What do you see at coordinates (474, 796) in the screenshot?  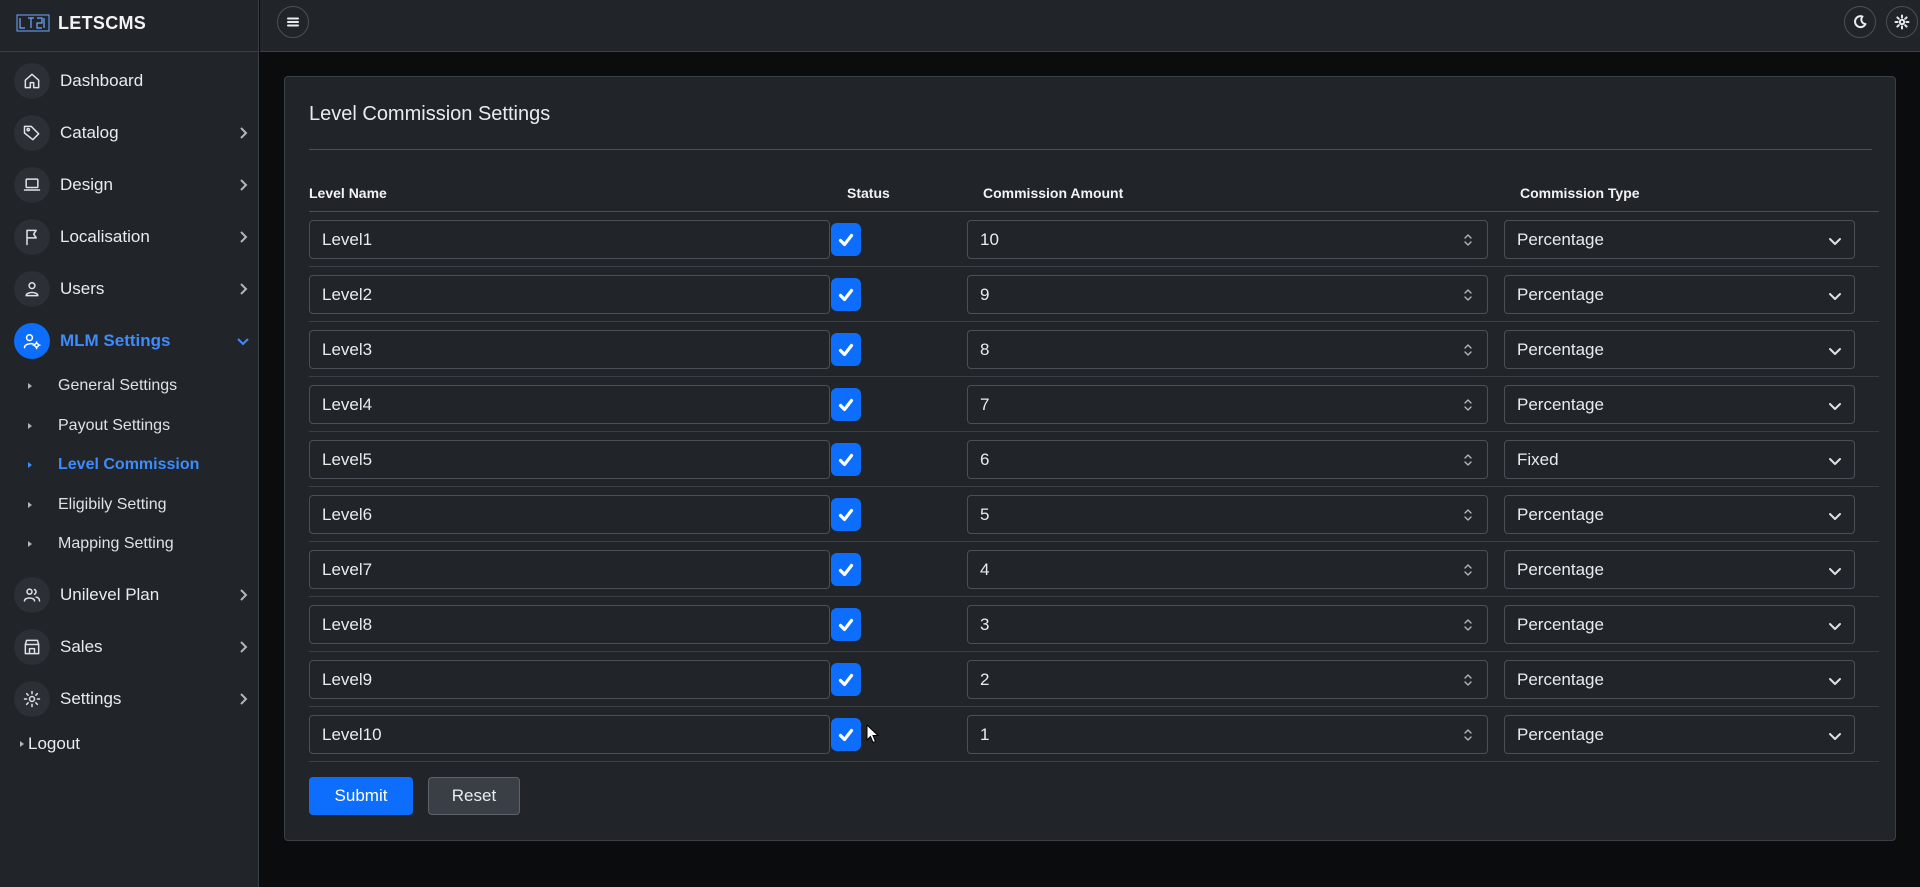 I see `reset-button: Reset` at bounding box center [474, 796].